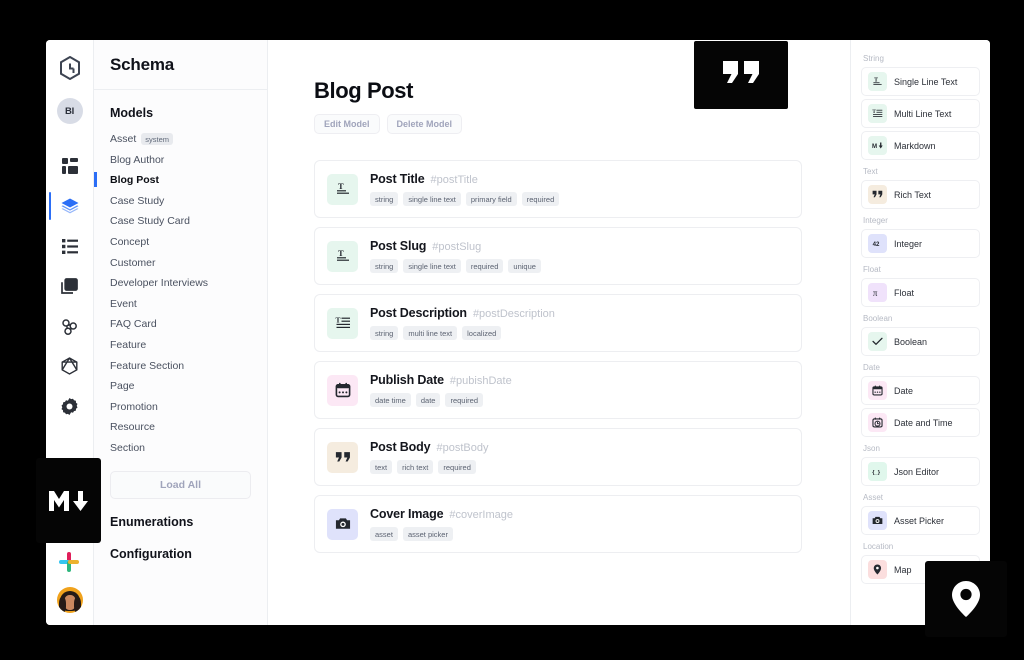 Image resolution: width=1024 pixels, height=660 pixels. I want to click on field-chip: single line text, so click(432, 199).